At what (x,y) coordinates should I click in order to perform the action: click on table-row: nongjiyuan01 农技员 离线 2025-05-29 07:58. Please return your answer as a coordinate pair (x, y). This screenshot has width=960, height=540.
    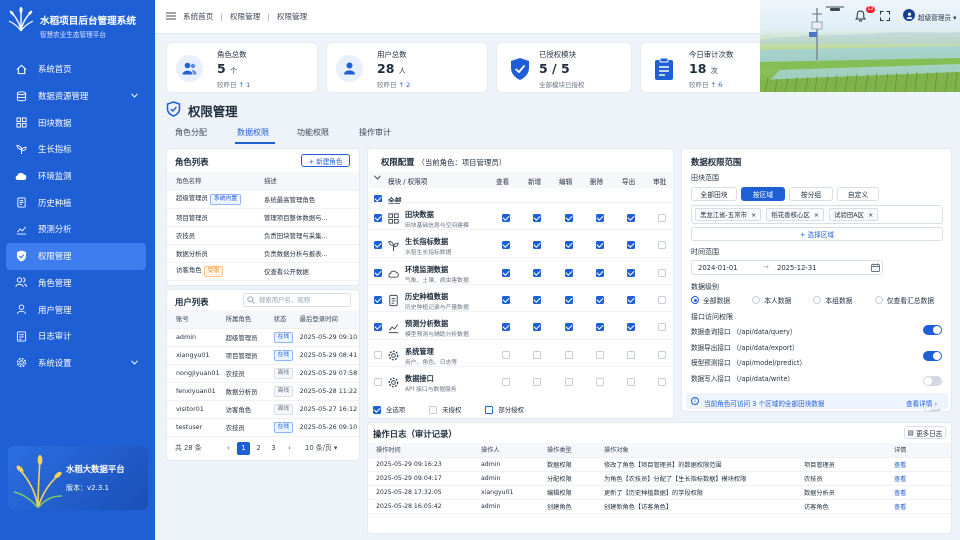
    Looking at the image, I should click on (263, 373).